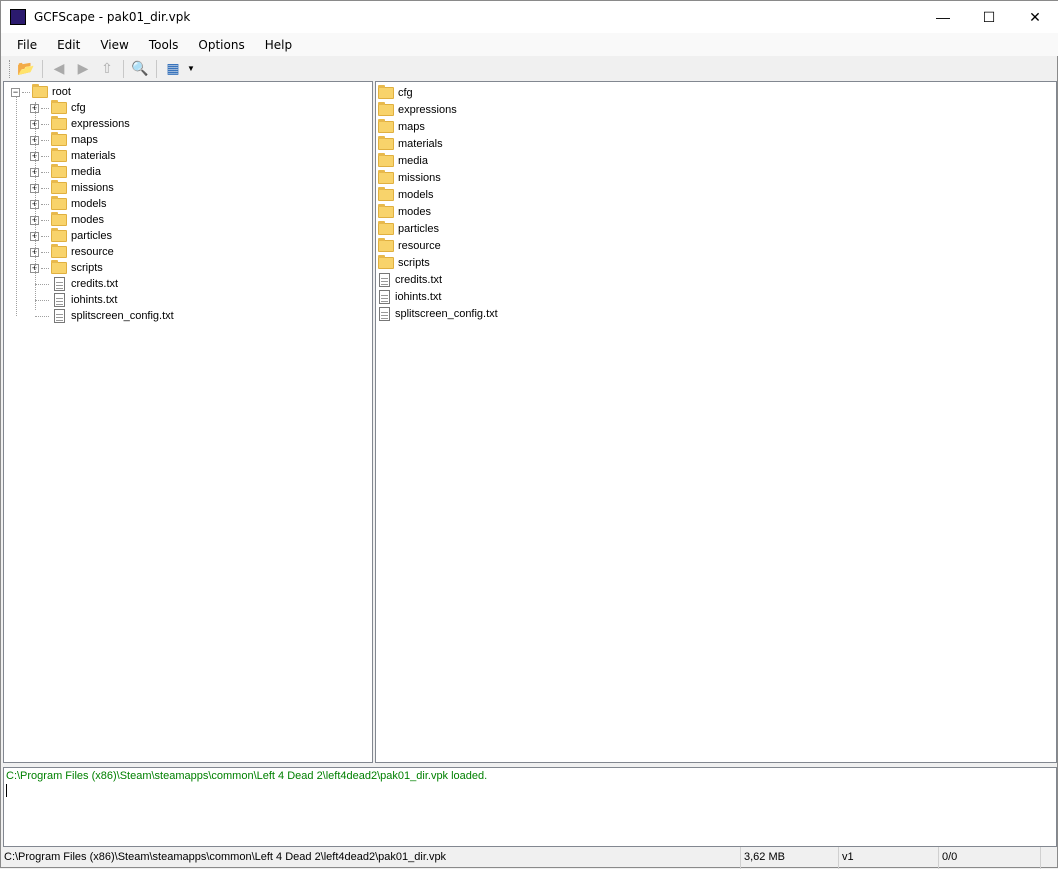  Describe the element at coordinates (86, 172) in the screenshot. I see `tree-item-label: media` at that location.